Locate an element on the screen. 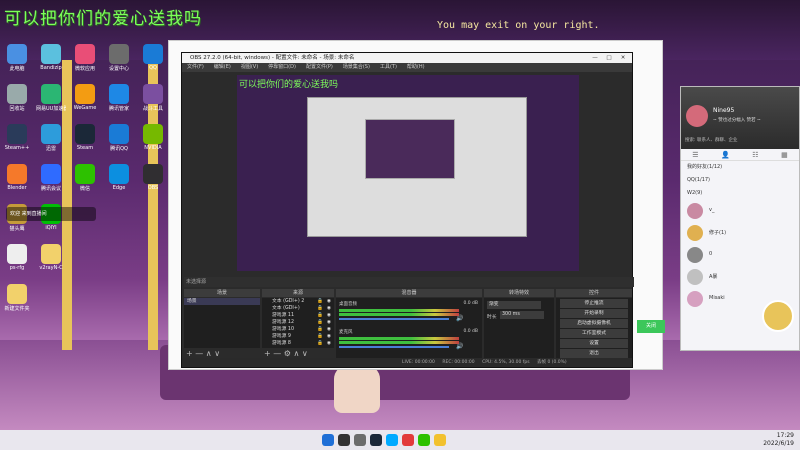  desktop-icon: v2rayN-C is located at coordinates (51, 257).